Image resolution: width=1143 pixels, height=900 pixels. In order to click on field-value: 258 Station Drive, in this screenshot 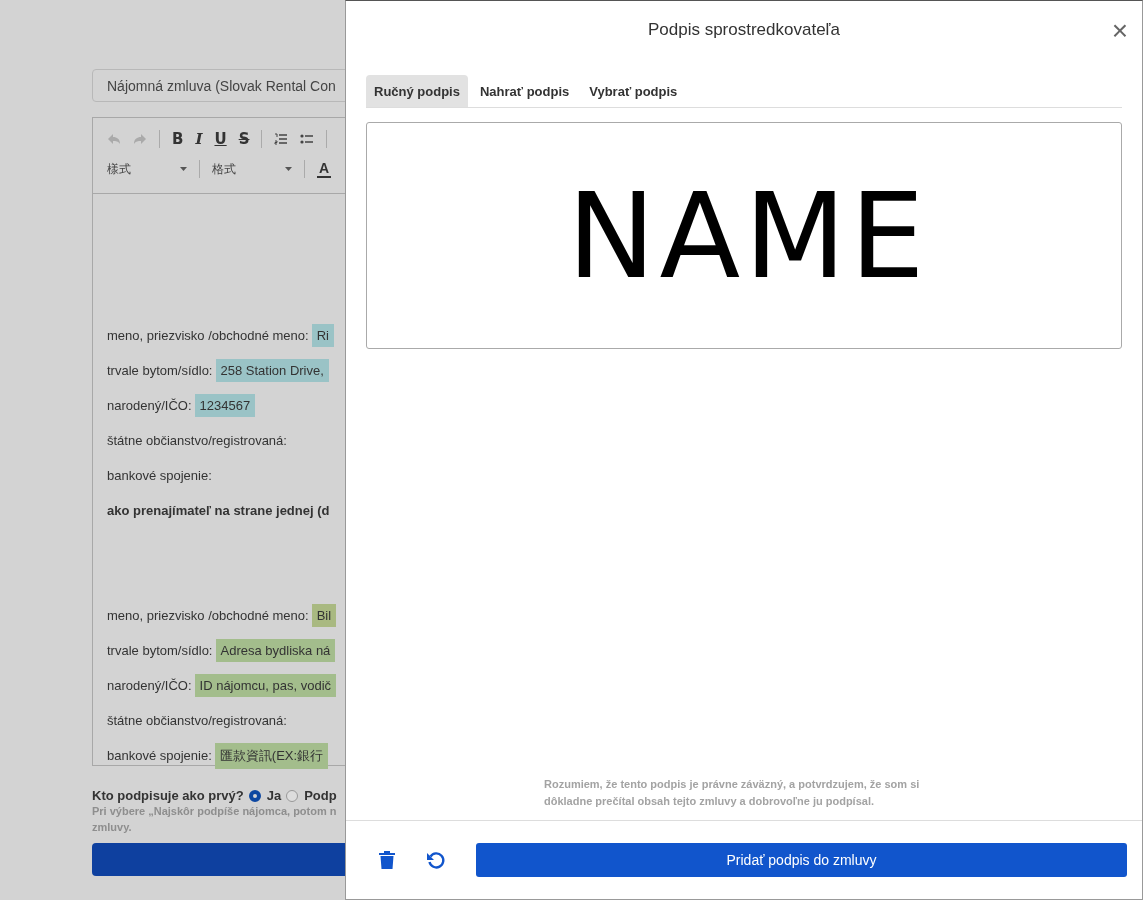, I will do `click(272, 370)`.